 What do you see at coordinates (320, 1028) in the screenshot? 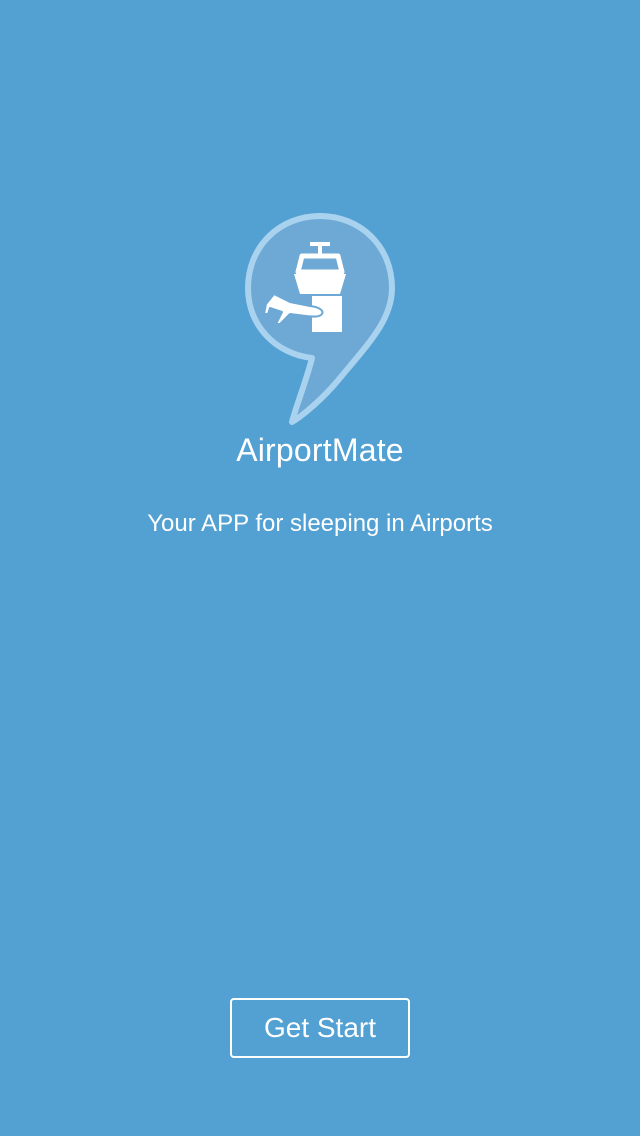
I see `get-start-button: Get Start` at bounding box center [320, 1028].